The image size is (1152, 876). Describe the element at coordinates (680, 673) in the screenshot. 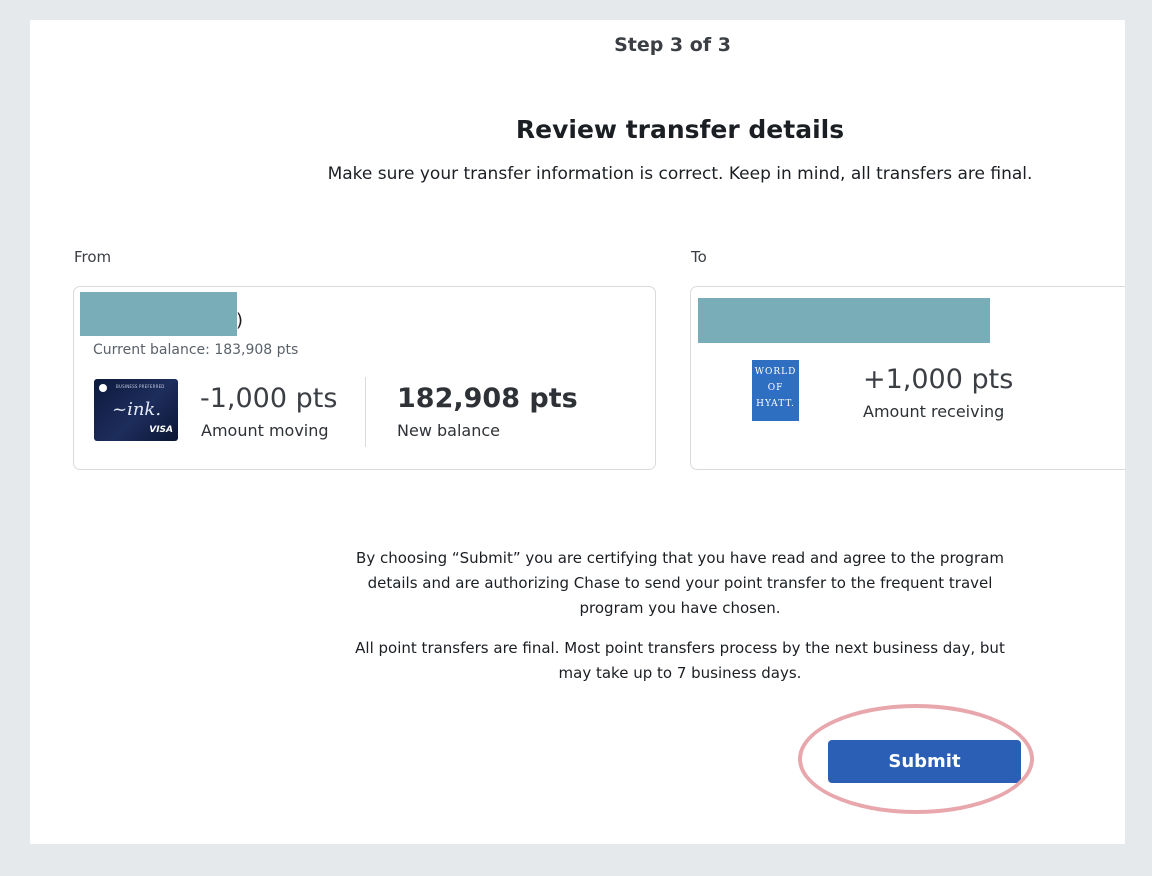

I see `timing-line-2: may take up to 7 business days.` at that location.